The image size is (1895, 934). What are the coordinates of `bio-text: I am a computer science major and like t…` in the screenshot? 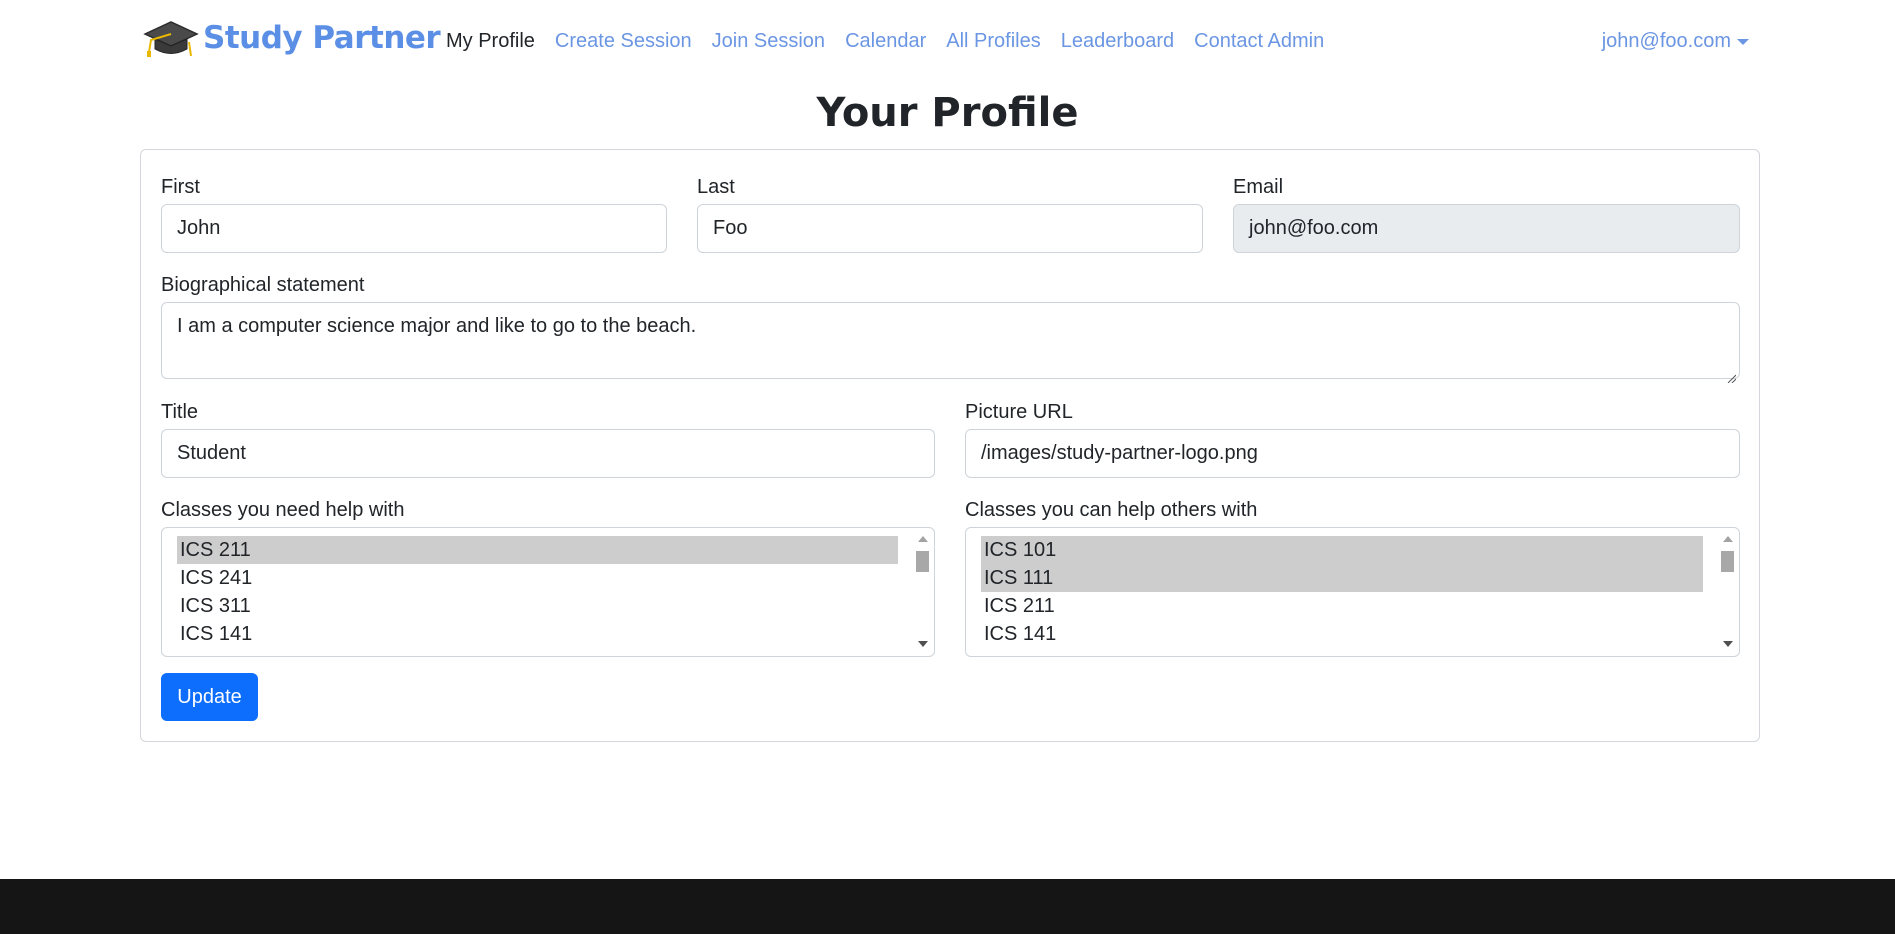 It's located at (437, 326).